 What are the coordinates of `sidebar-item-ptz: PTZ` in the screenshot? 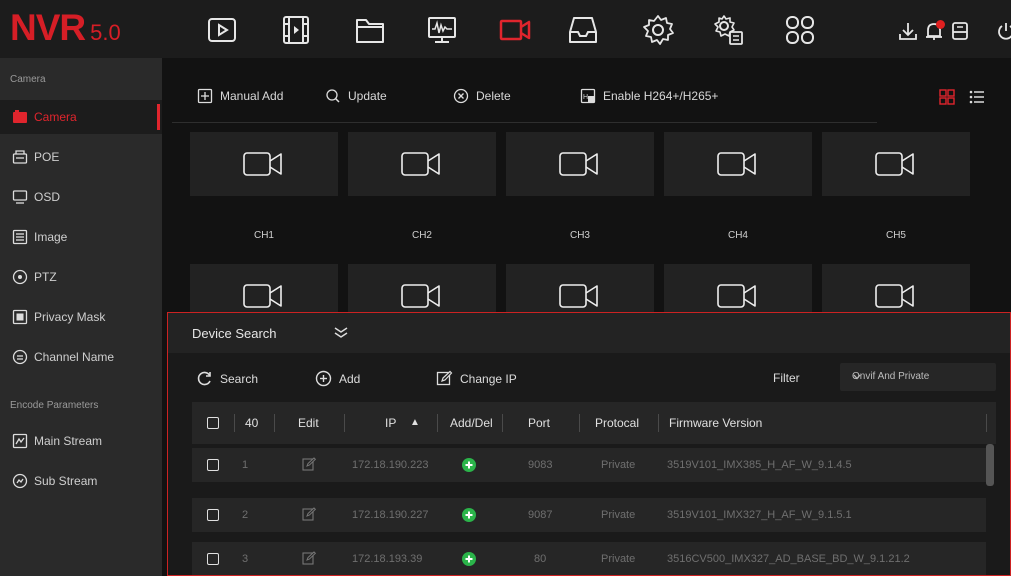 It's located at (81, 277).